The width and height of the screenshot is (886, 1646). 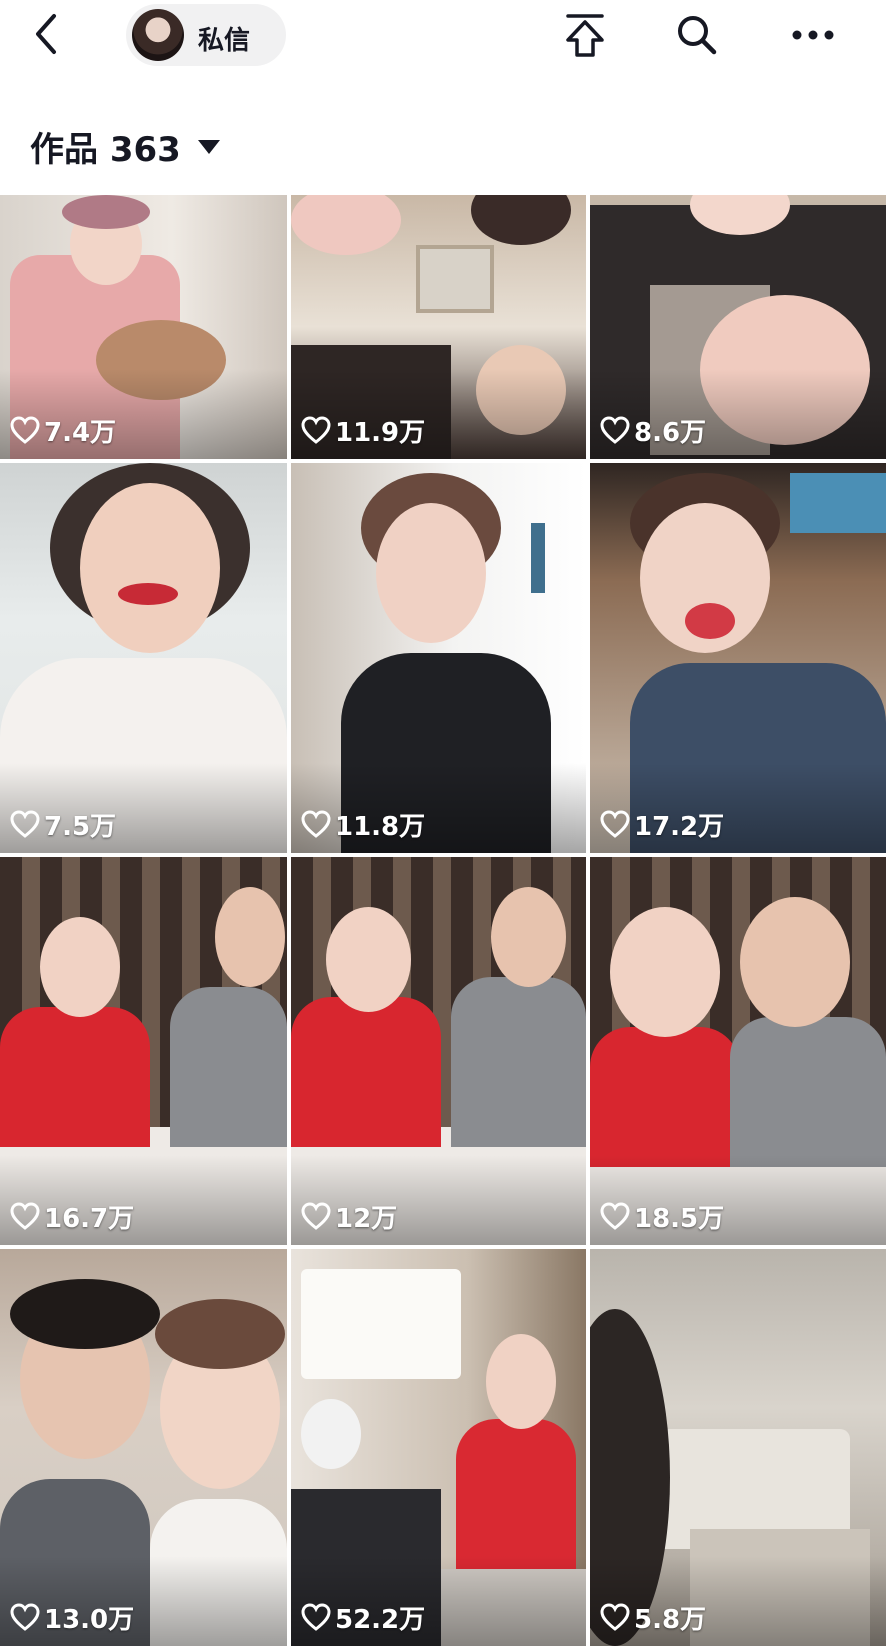 I want to click on back-icon, so click(x=46, y=34).